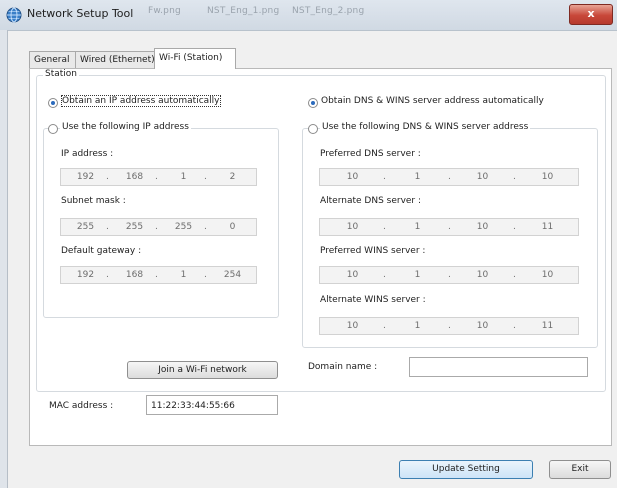  Describe the element at coordinates (125, 127) in the screenshot. I see `ip-manual-label: Use the following IP address` at that location.